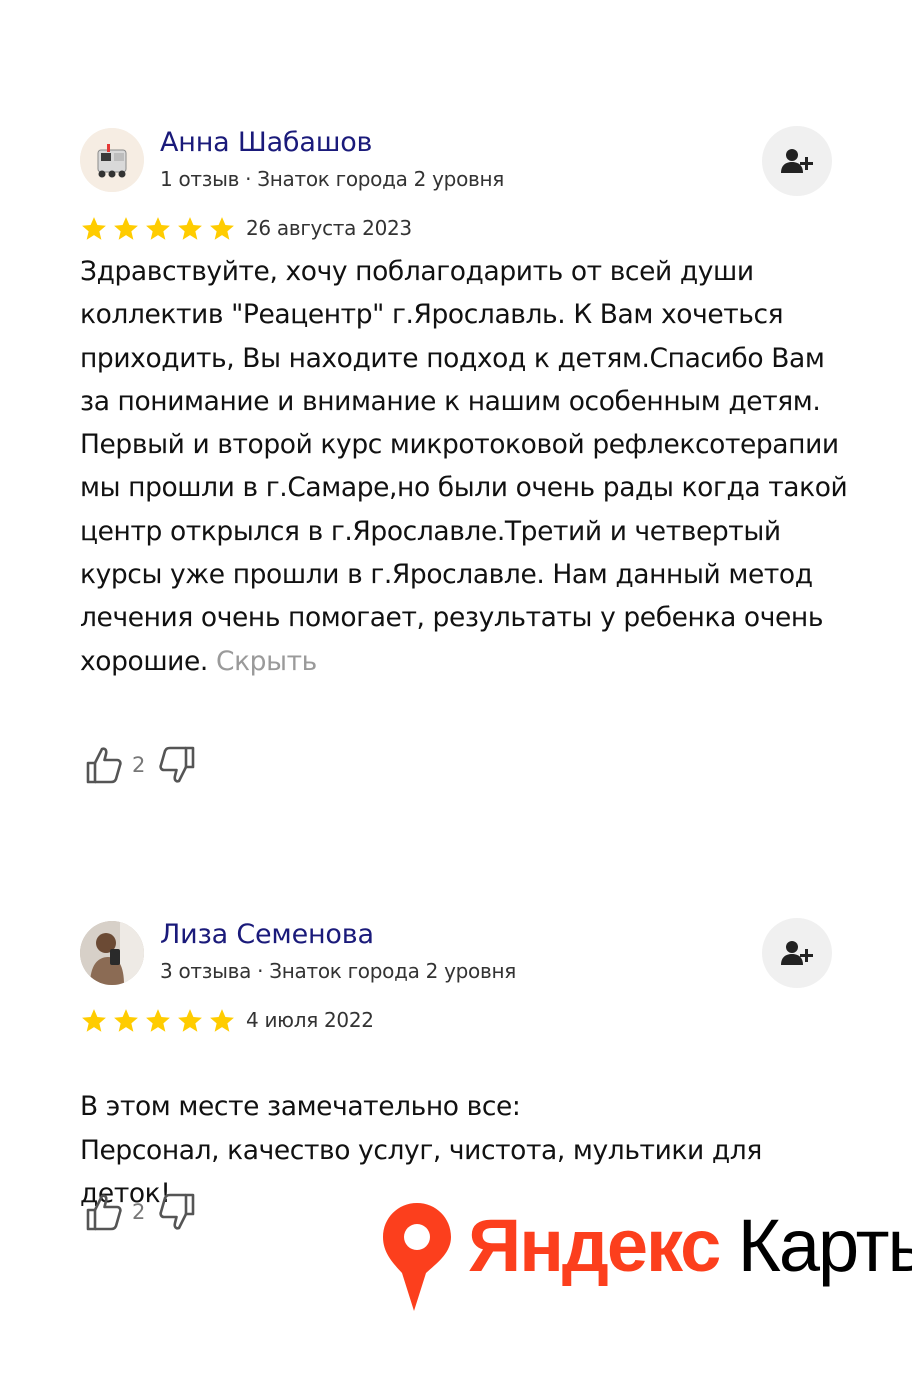 The height and width of the screenshot is (1383, 912). I want to click on hide-link: Скрыть, so click(266, 661).